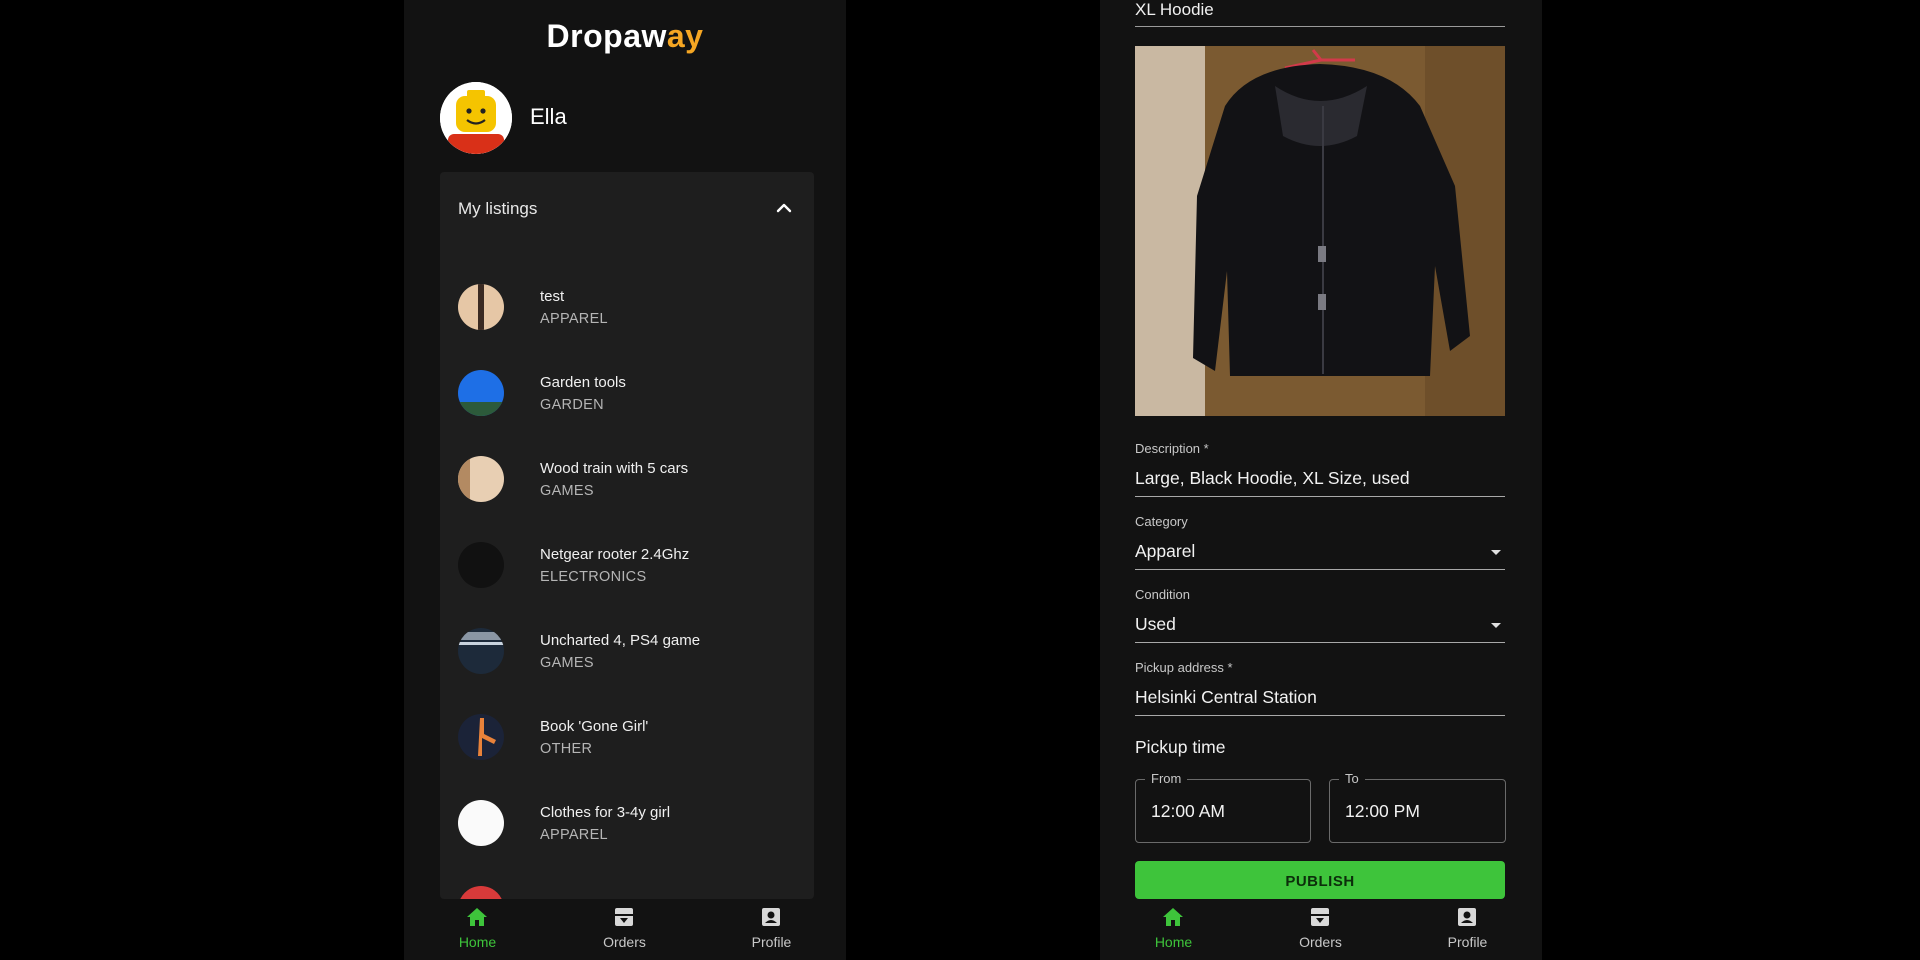  I want to click on listing-item: Garden tools GARDEN, so click(627, 393).